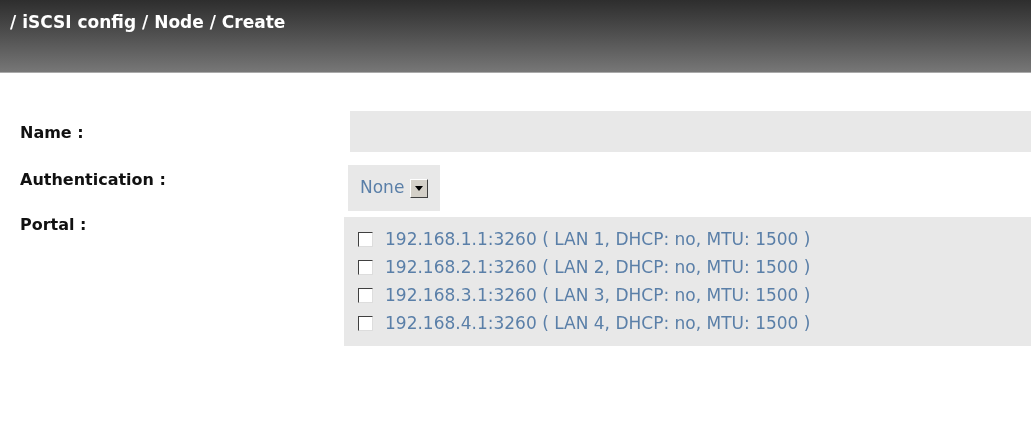 Image resolution: width=1031 pixels, height=426 pixels. Describe the element at coordinates (93, 180) in the screenshot. I see `field-label: Authentication :` at that location.